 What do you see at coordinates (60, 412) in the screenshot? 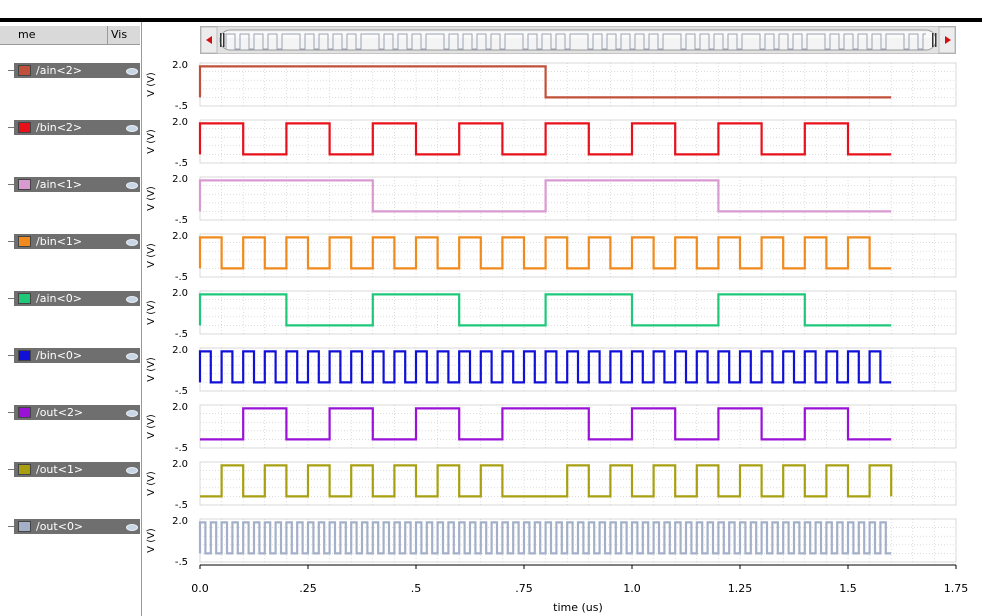
I see `signal-name: /out<2>` at bounding box center [60, 412].